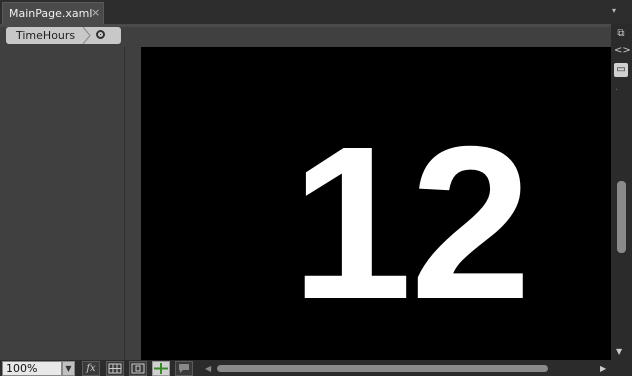  I want to click on breadcrumb: TimeHours, so click(63, 35).